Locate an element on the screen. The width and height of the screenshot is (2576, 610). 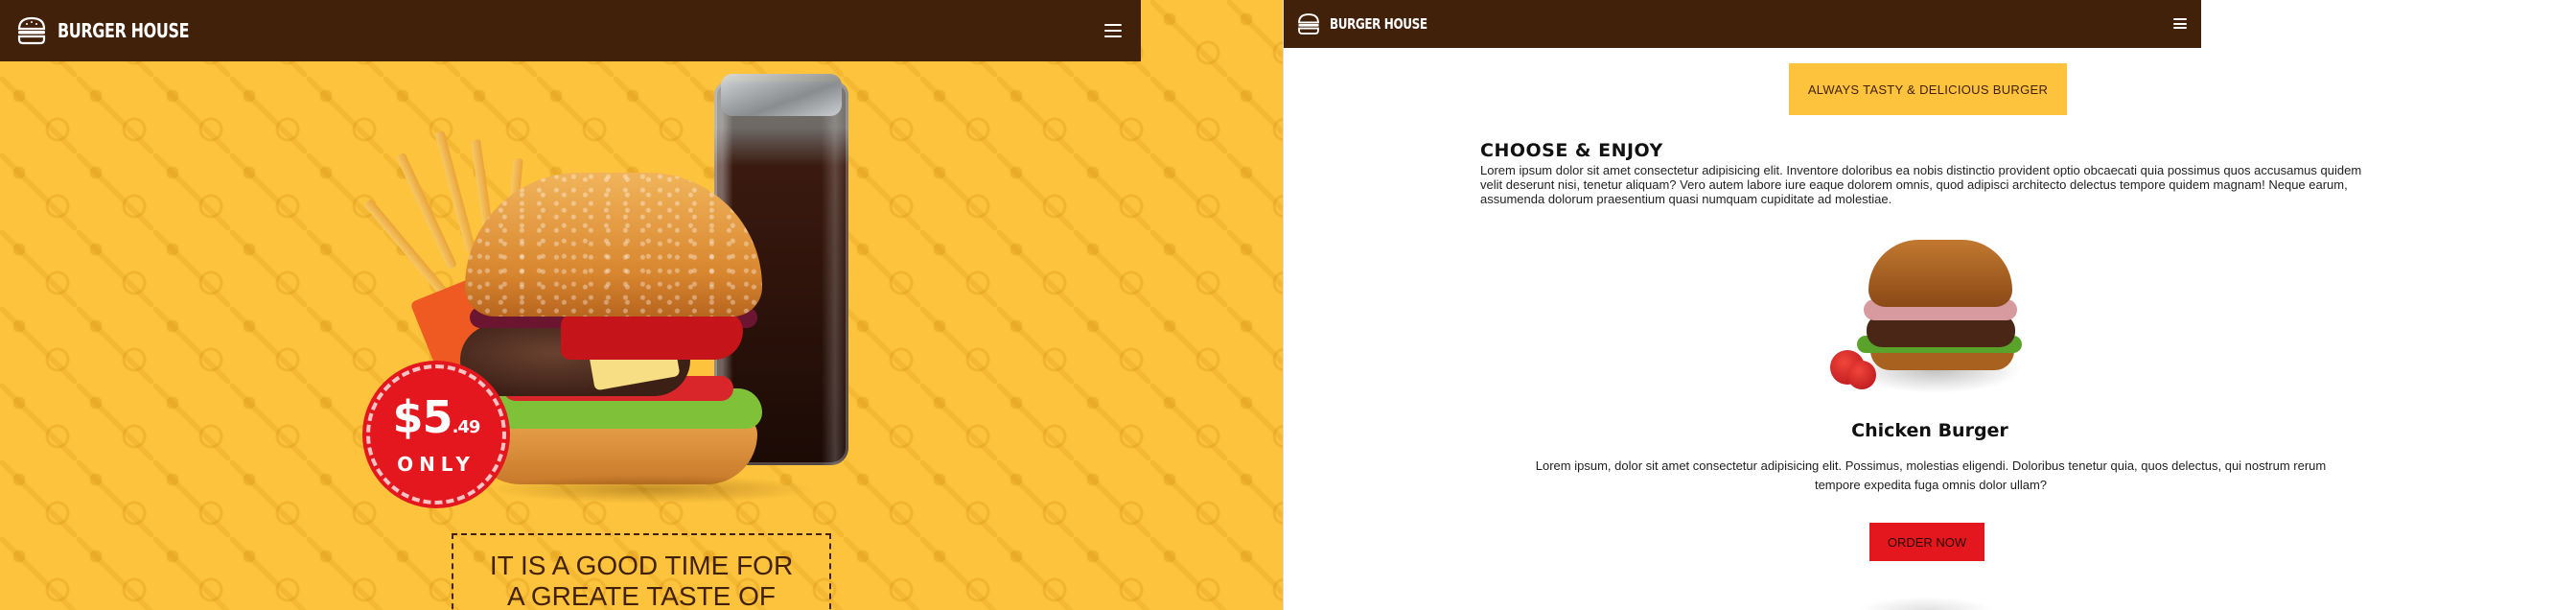
price-cents: .49 is located at coordinates (467, 427).